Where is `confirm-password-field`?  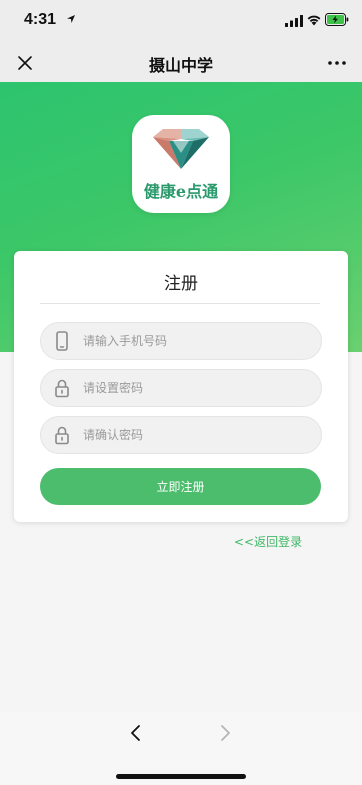 confirm-password-field is located at coordinates (181, 435).